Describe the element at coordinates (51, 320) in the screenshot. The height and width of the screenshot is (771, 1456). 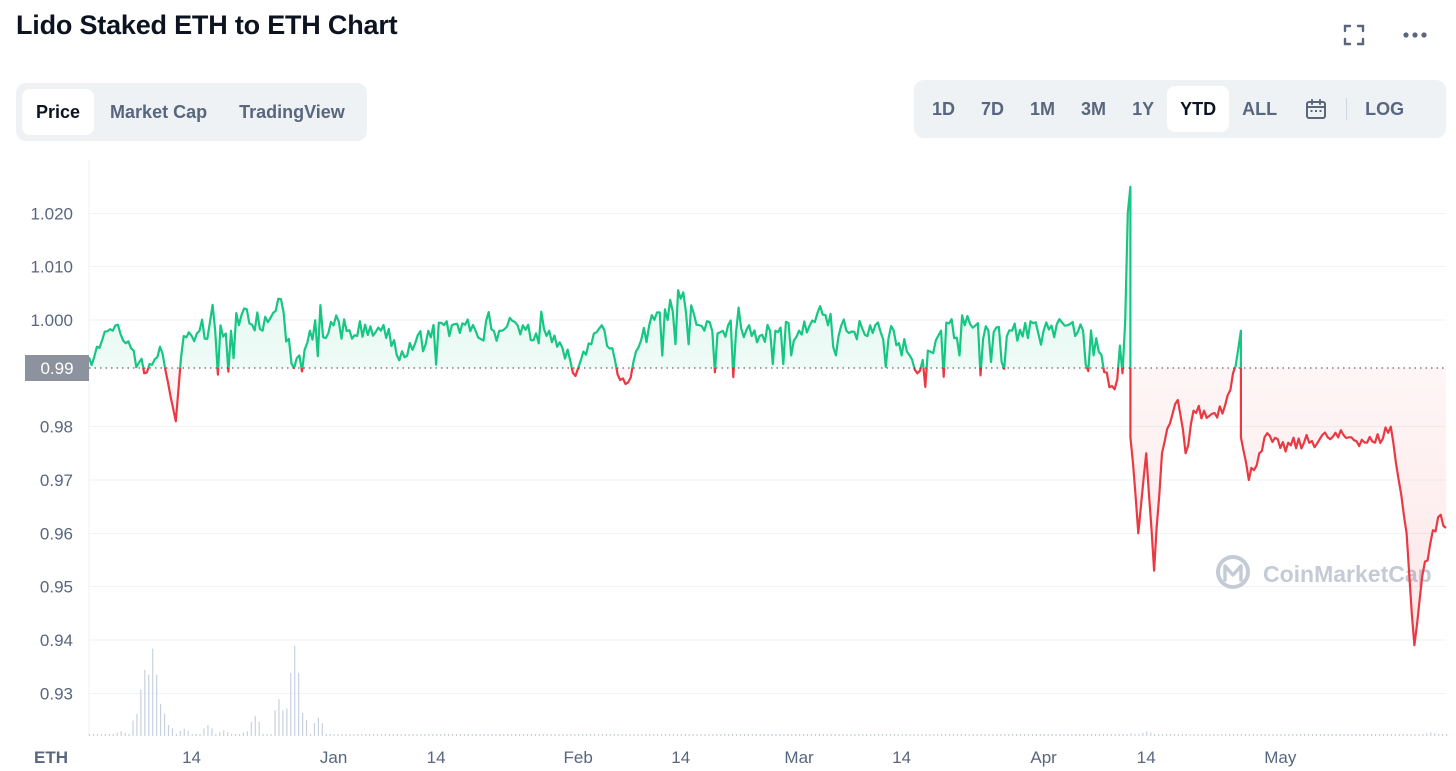
I see `y-tick-label: 1.000` at that location.